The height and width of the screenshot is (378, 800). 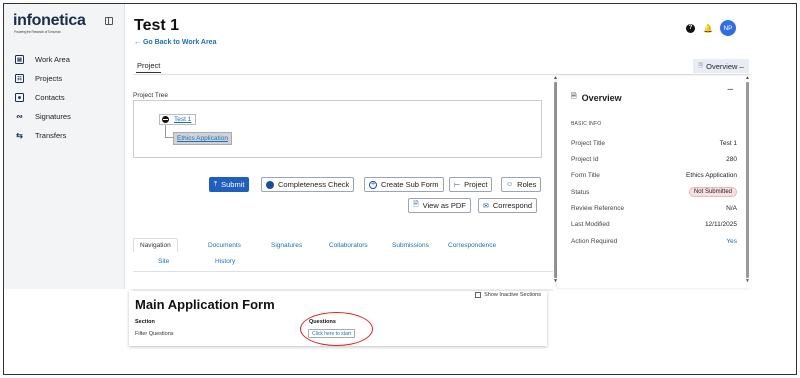 What do you see at coordinates (747, 78) in the screenshot?
I see `scroll-up-icon: ▲` at bounding box center [747, 78].